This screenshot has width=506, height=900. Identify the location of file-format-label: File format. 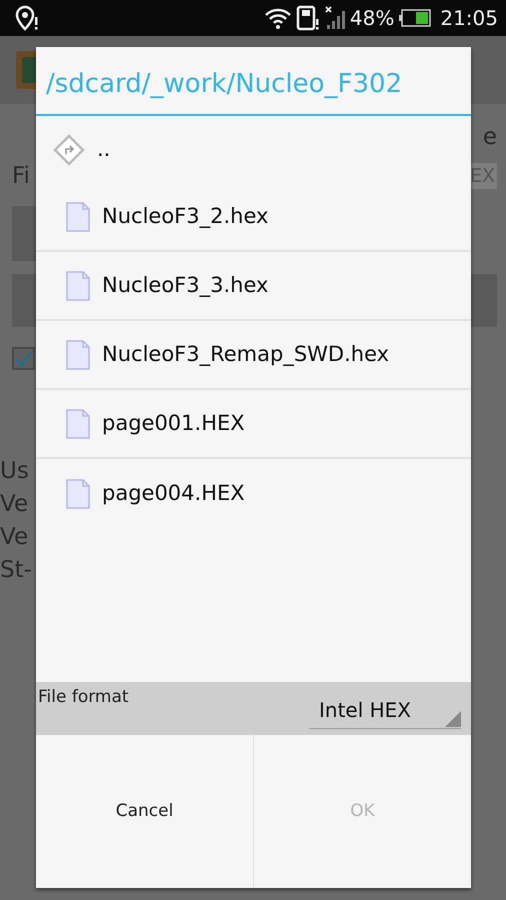
(83, 697).